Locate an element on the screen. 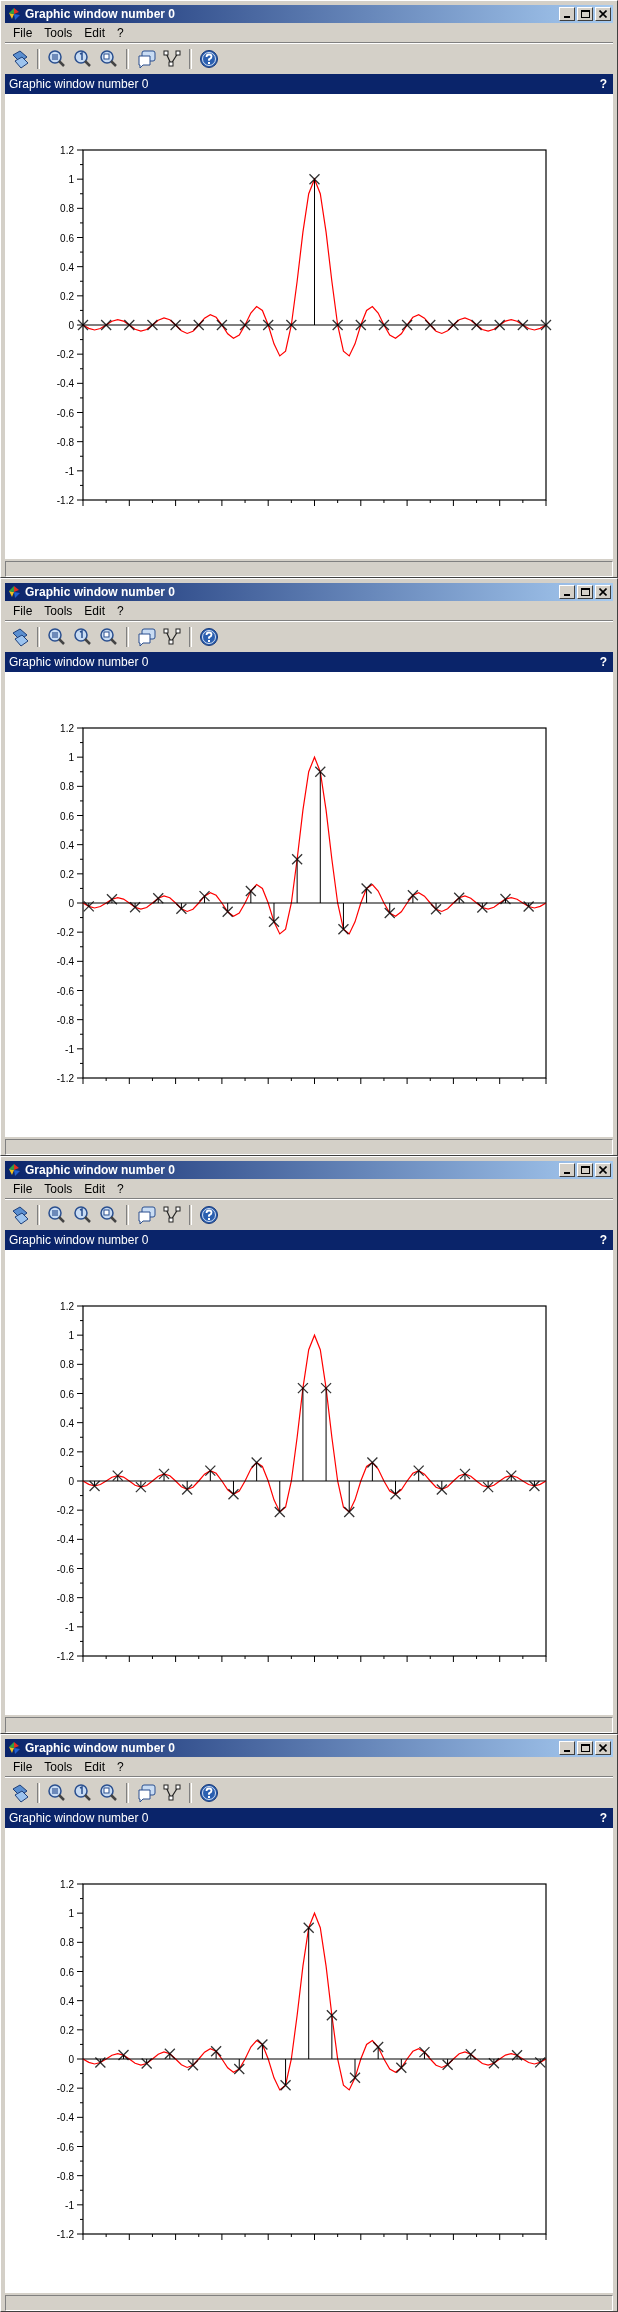 Image resolution: width=618 pixels, height=2312 pixels. close-icon is located at coordinates (603, 592).